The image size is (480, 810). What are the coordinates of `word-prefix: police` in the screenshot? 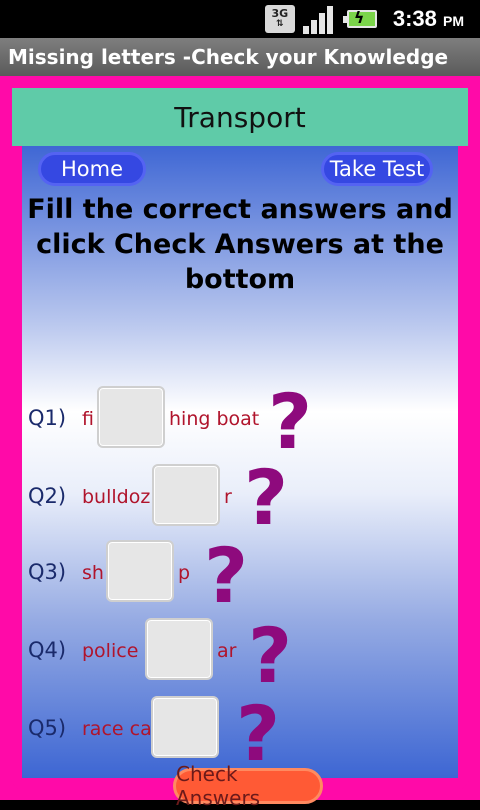 It's located at (110, 651).